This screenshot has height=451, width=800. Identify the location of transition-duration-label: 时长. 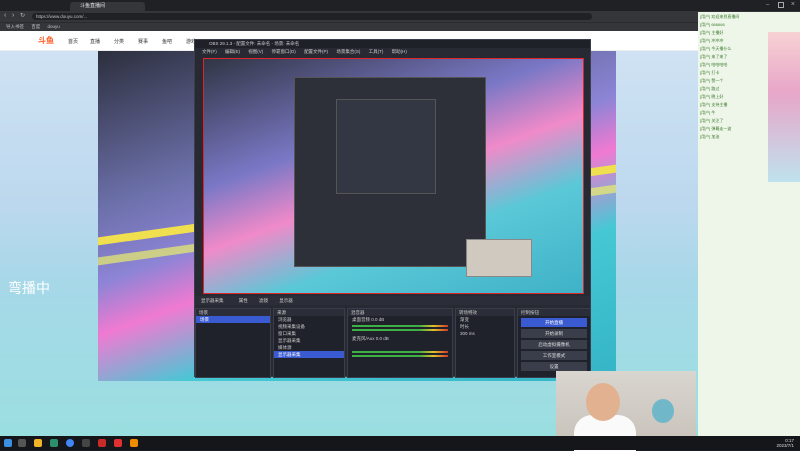
(464, 326).